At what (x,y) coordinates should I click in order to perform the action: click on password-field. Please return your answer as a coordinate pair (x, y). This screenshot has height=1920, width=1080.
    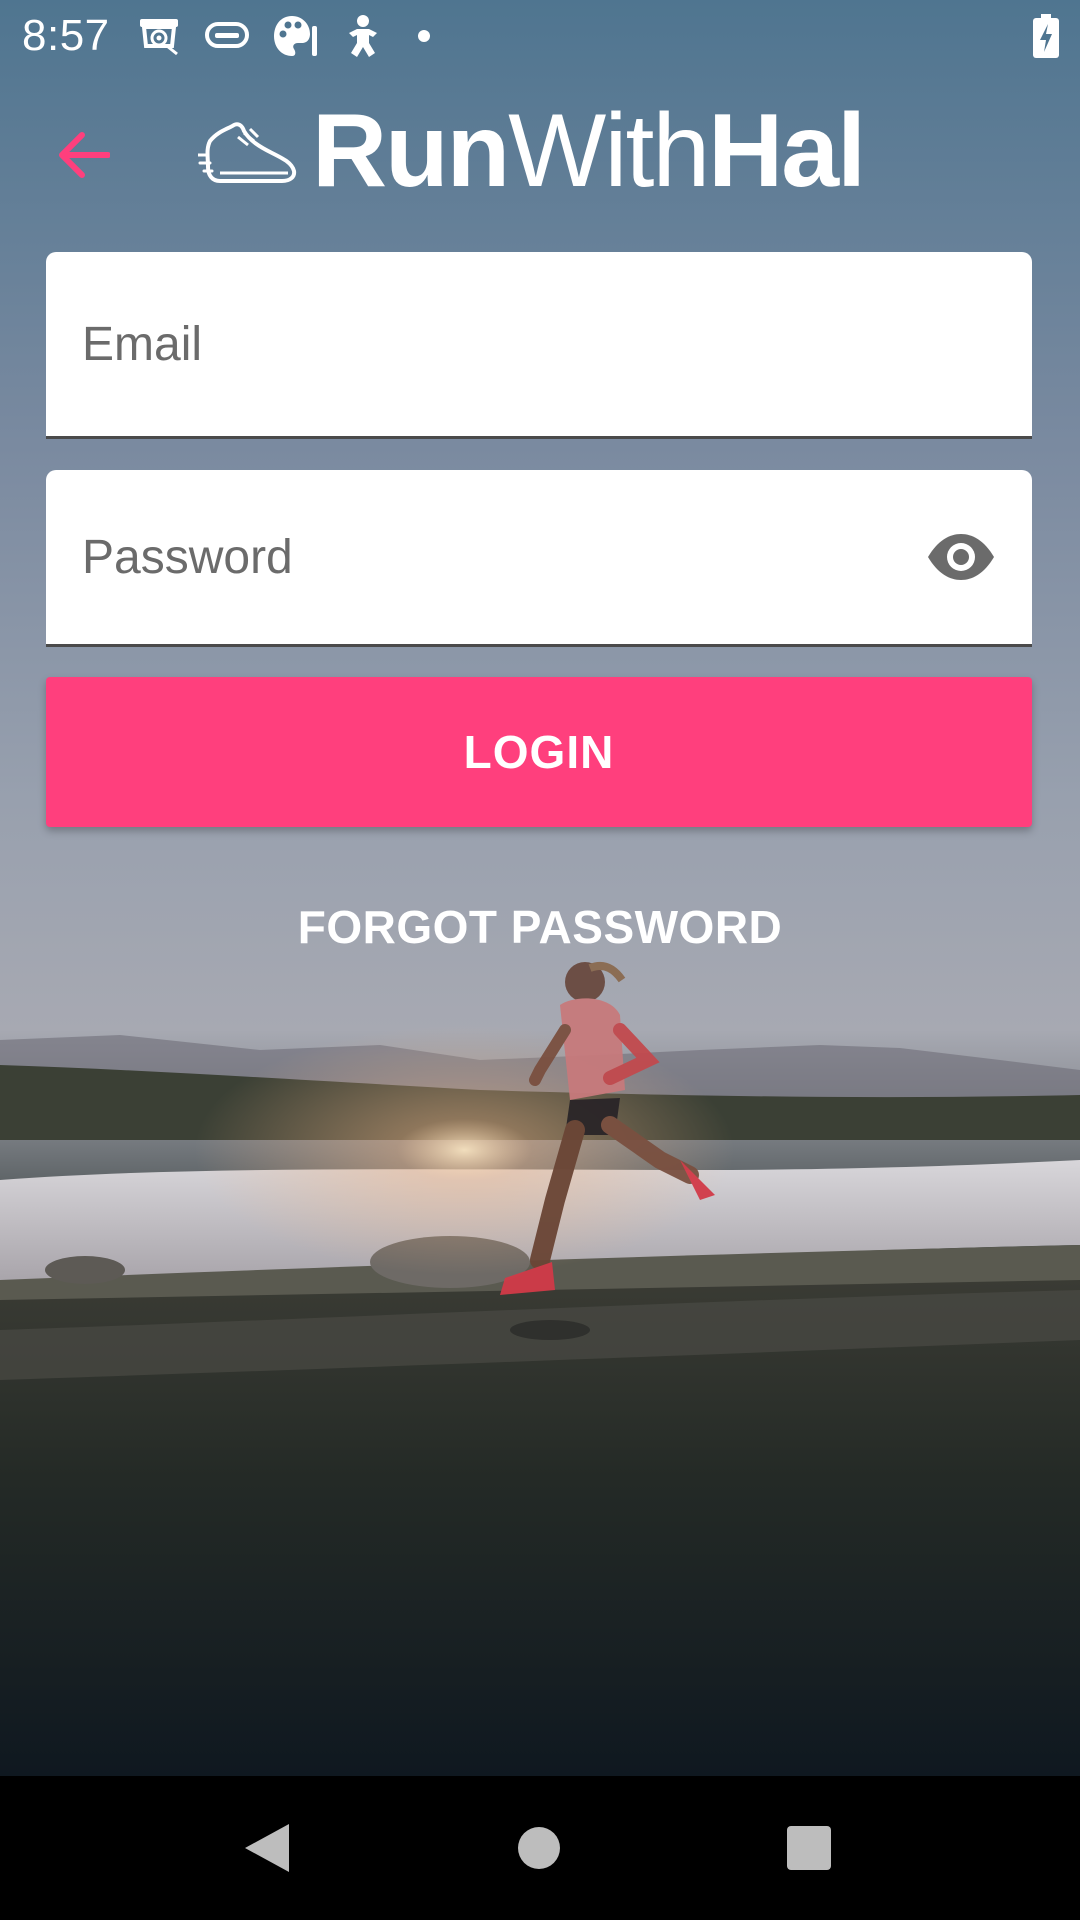
    Looking at the image, I should click on (539, 557).